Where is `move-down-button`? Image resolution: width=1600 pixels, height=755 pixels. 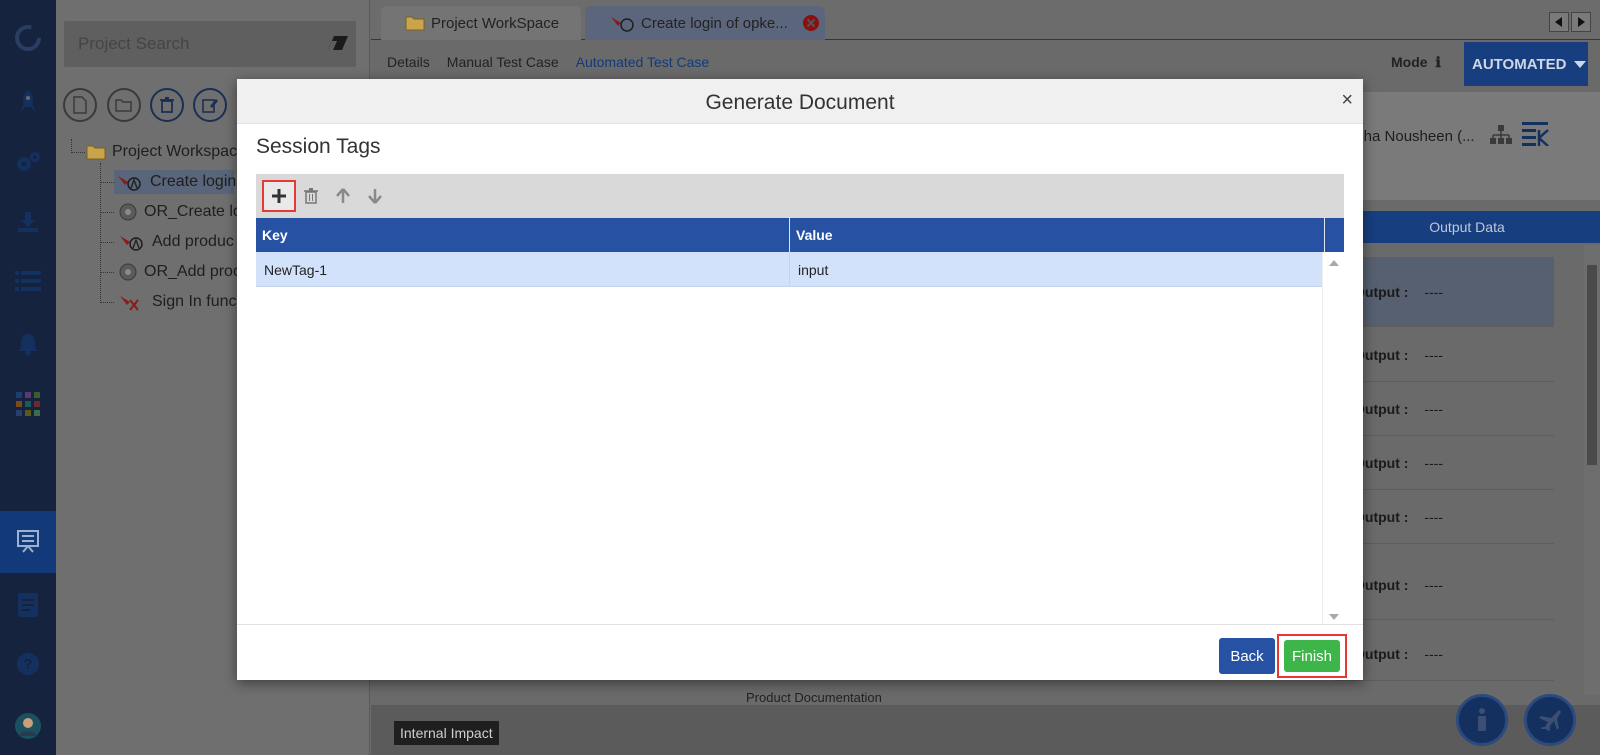 move-down-button is located at coordinates (375, 196).